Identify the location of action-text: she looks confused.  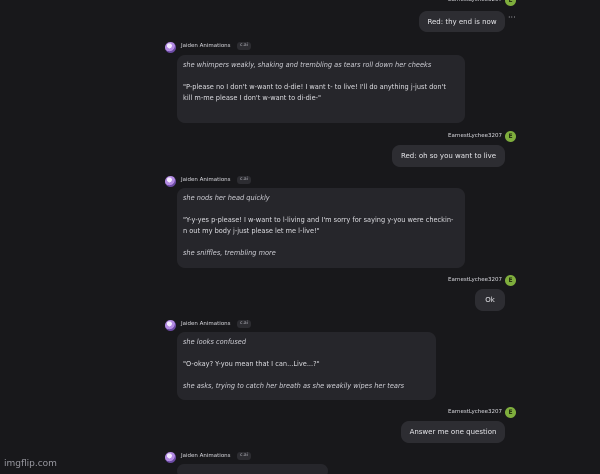
(215, 342).